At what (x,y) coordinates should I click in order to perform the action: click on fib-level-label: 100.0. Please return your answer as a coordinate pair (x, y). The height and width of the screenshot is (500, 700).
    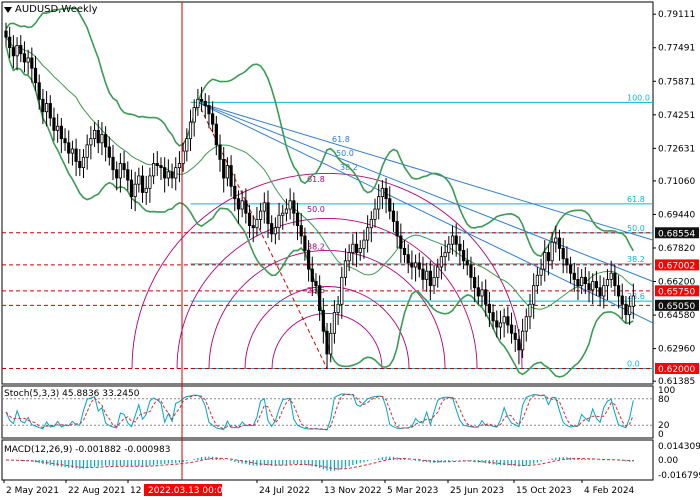
    Looking at the image, I should click on (638, 97).